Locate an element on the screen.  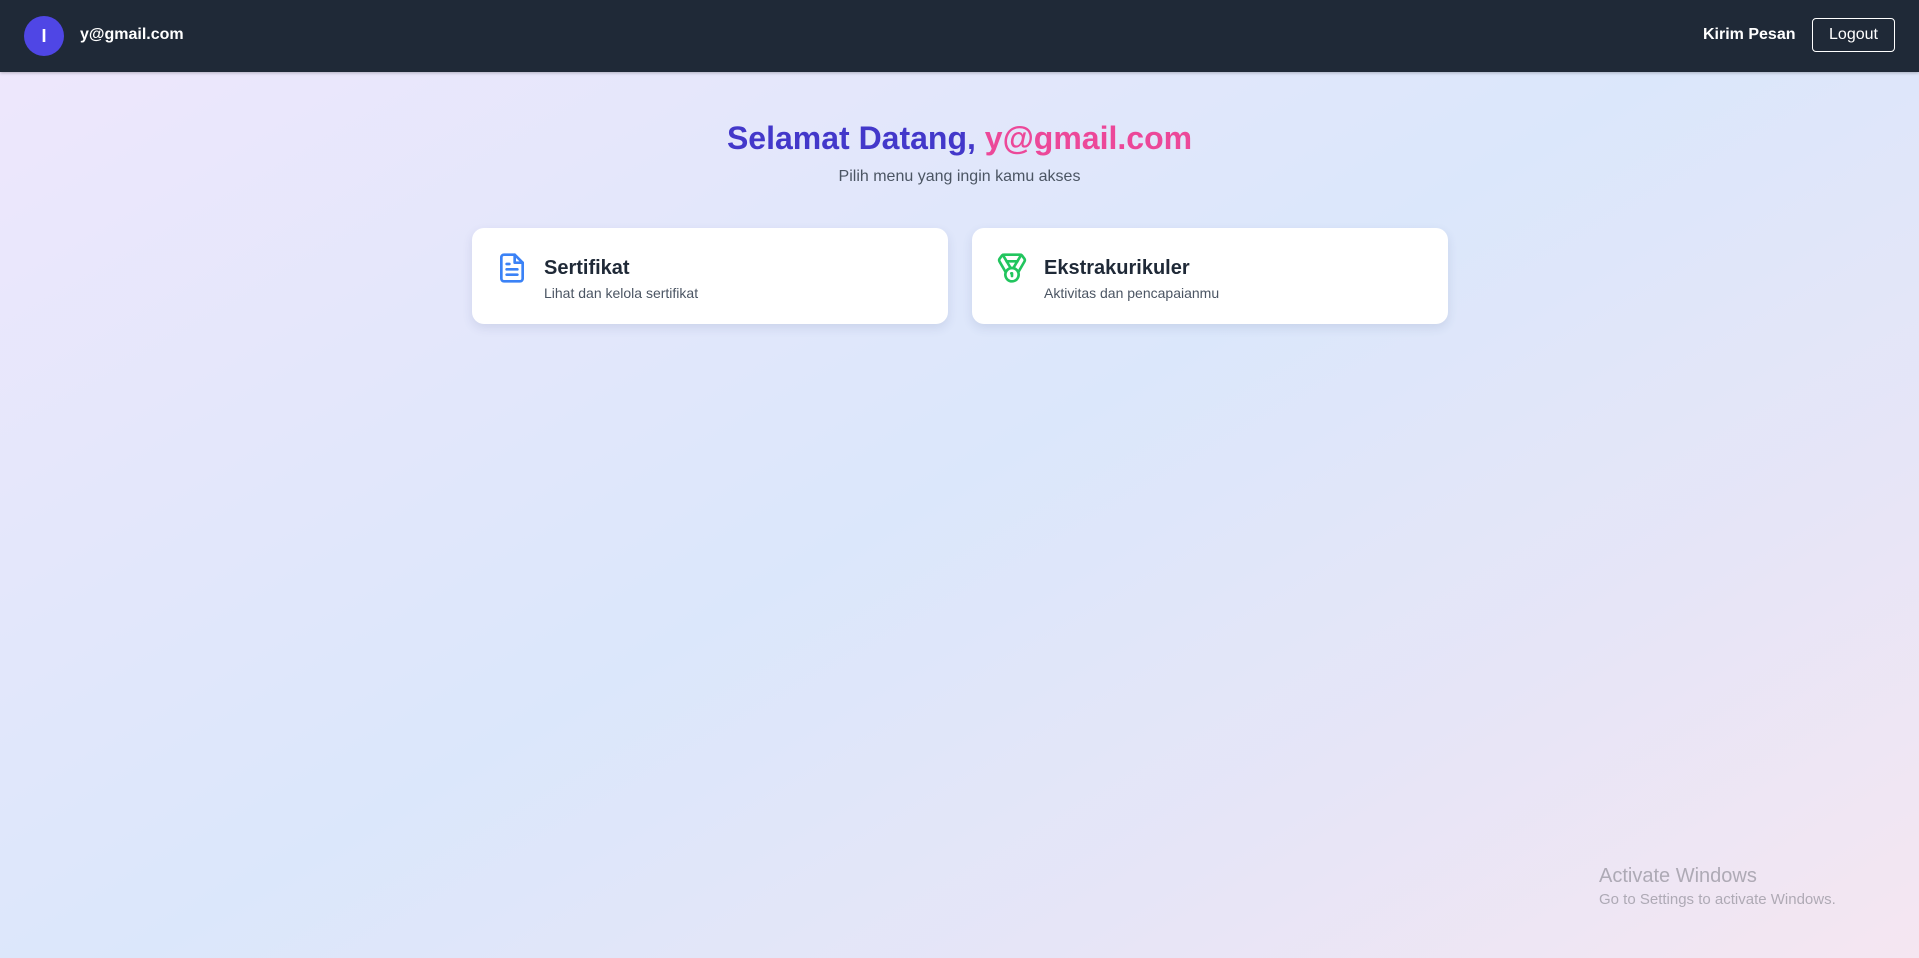
card-title: Sertifikat is located at coordinates (587, 268).